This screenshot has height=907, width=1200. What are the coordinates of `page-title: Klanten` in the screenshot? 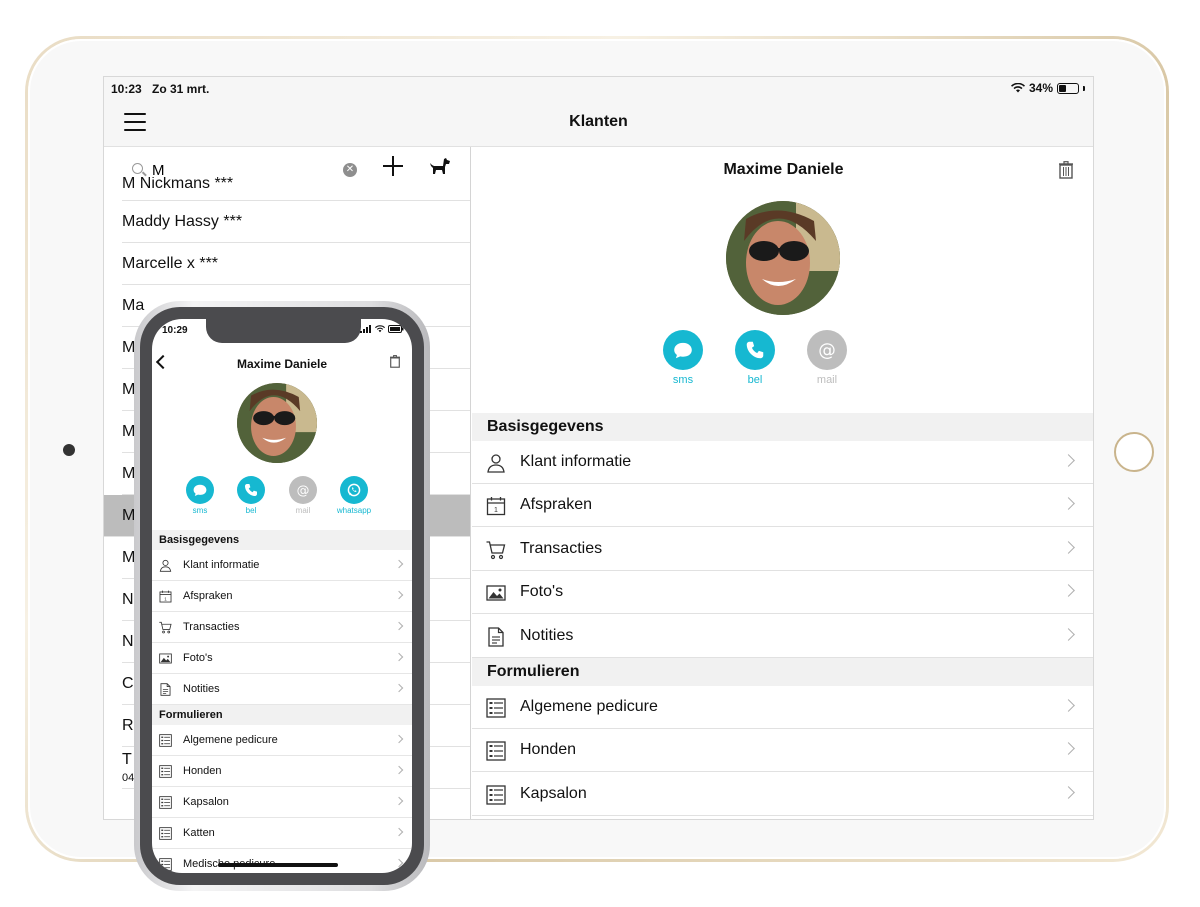 It's located at (598, 121).